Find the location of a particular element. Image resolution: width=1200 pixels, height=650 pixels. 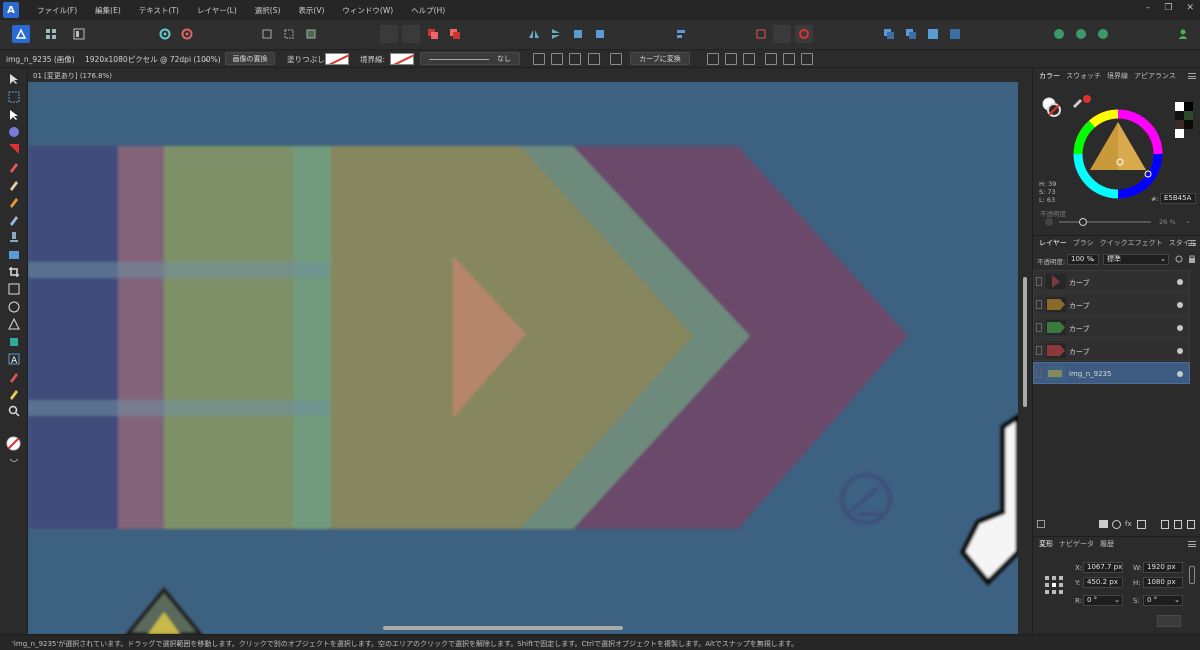

shape-white-hand is located at coordinates (989, 499).